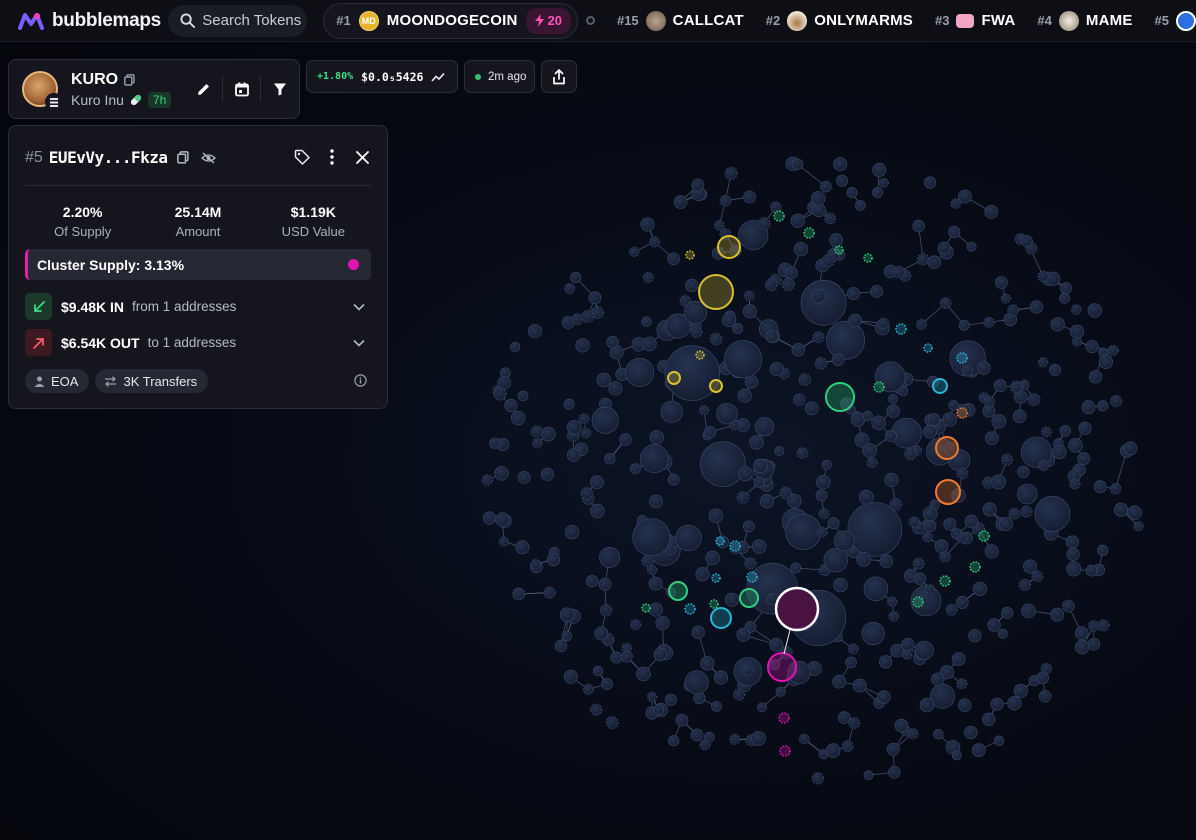 This screenshot has width=1196, height=840. What do you see at coordinates (238, 20) in the screenshot?
I see `search-tokens-button: Search Tokens` at bounding box center [238, 20].